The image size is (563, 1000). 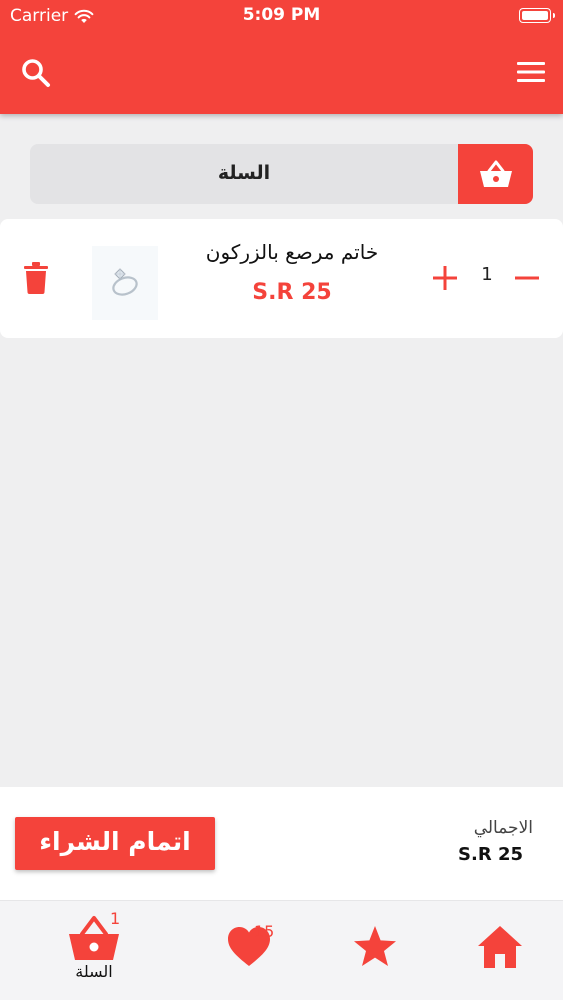 I want to click on search-icon, so click(x=36, y=73).